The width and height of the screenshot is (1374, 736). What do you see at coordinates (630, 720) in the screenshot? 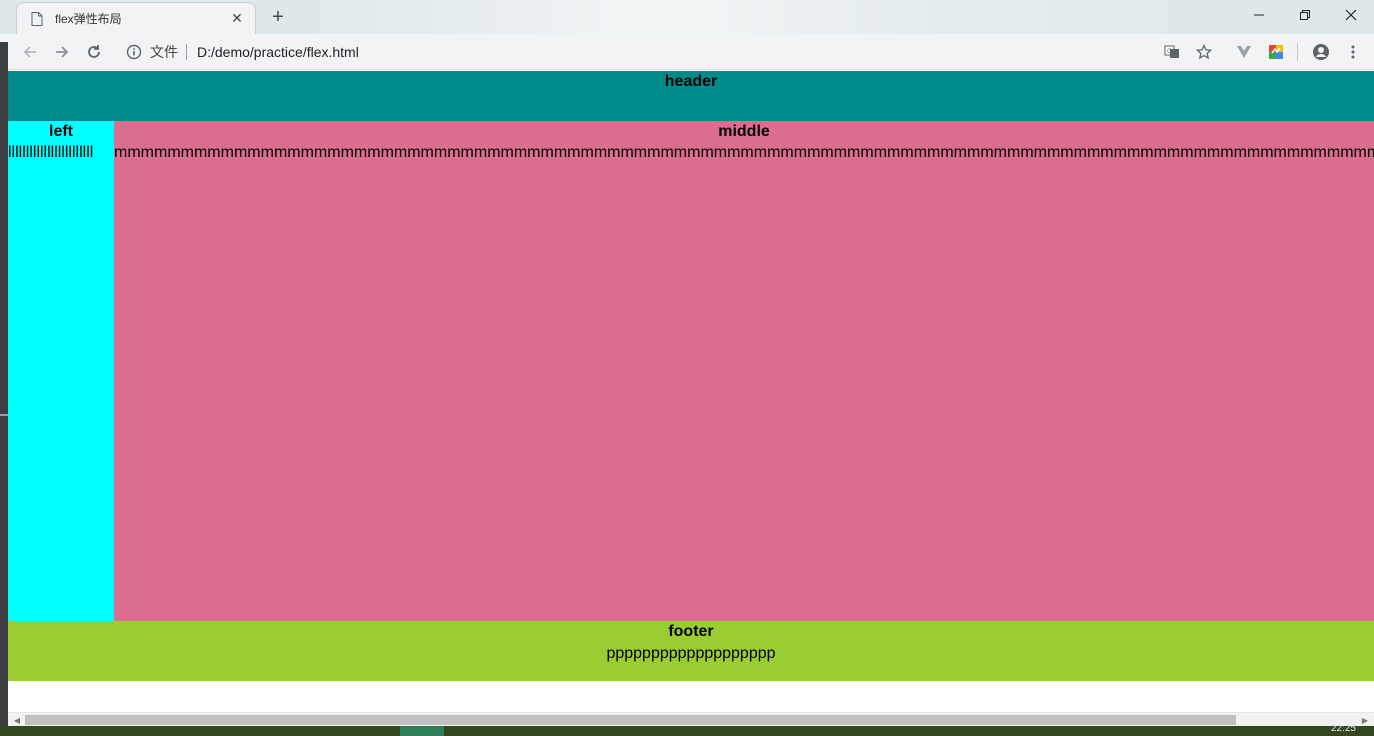
I see `scrollbar-thumb` at bounding box center [630, 720].